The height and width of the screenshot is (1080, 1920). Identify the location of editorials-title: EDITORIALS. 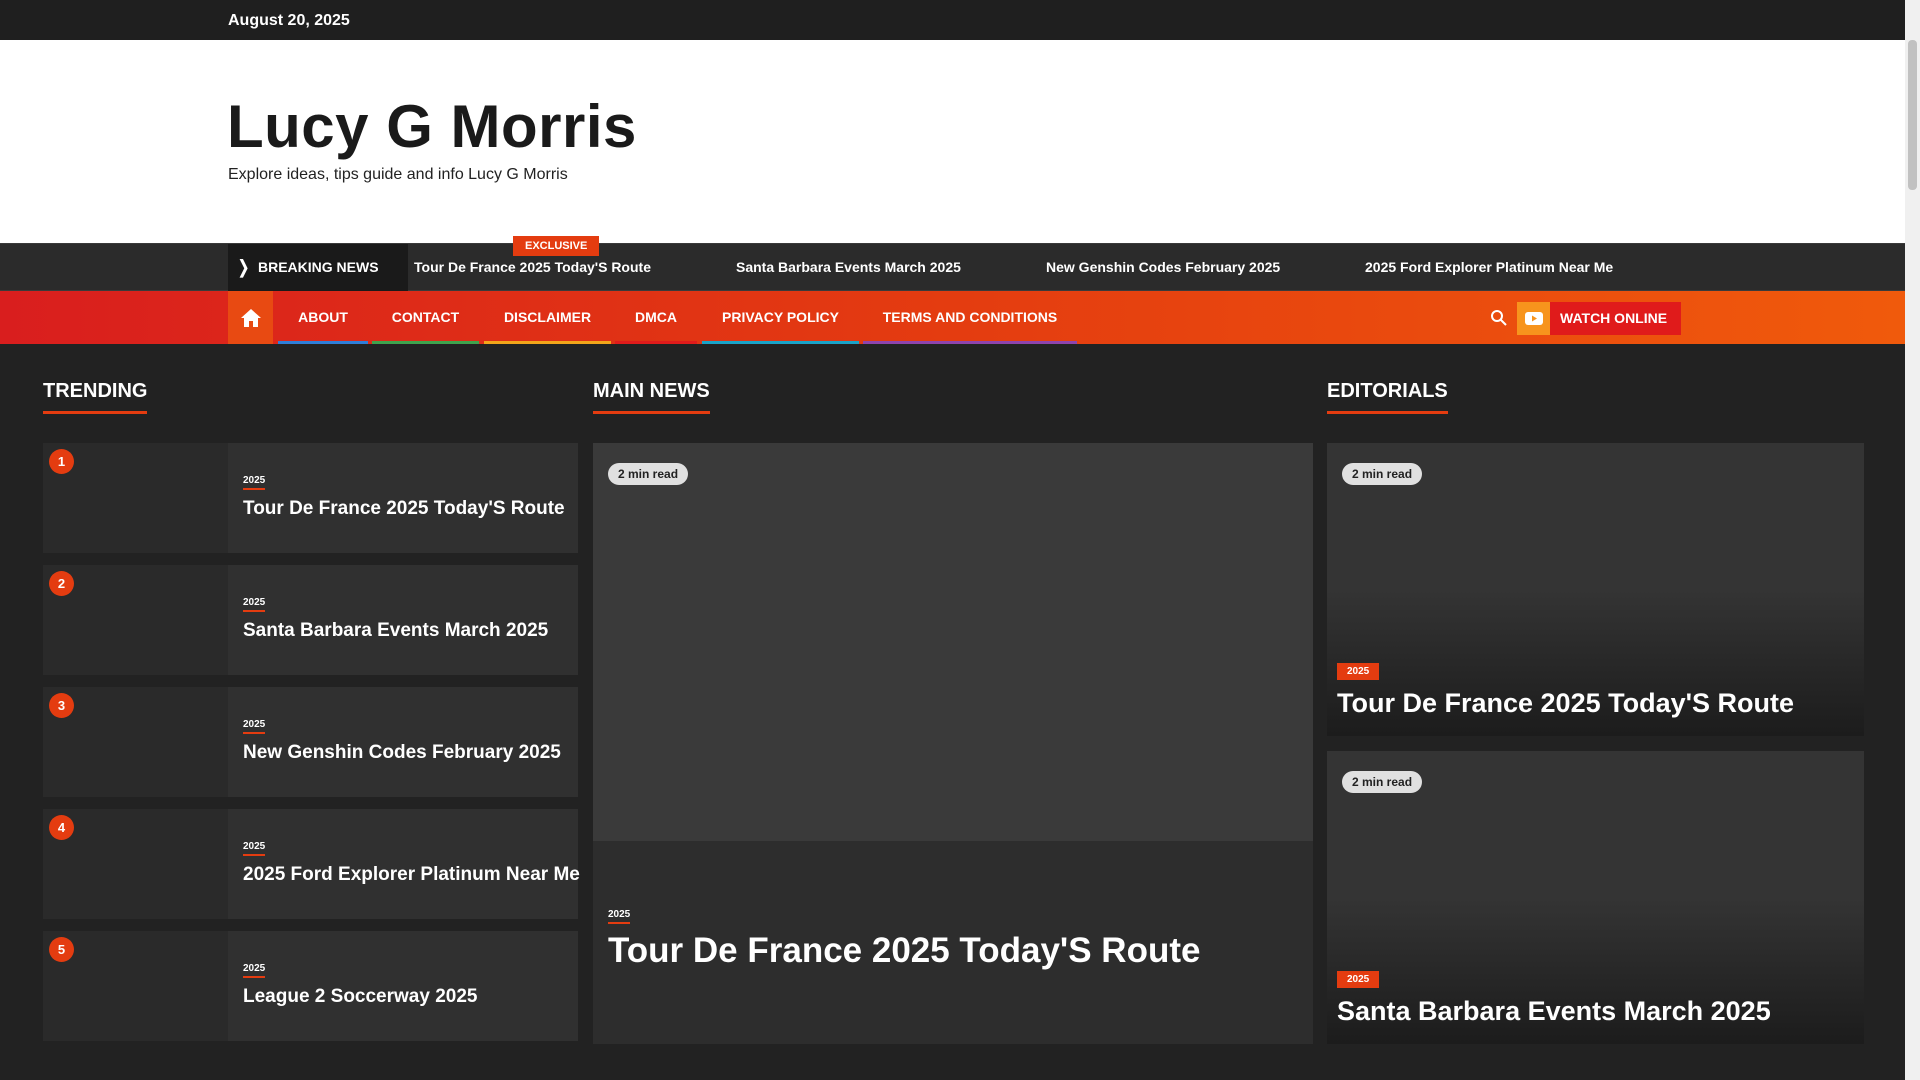
(1387, 397).